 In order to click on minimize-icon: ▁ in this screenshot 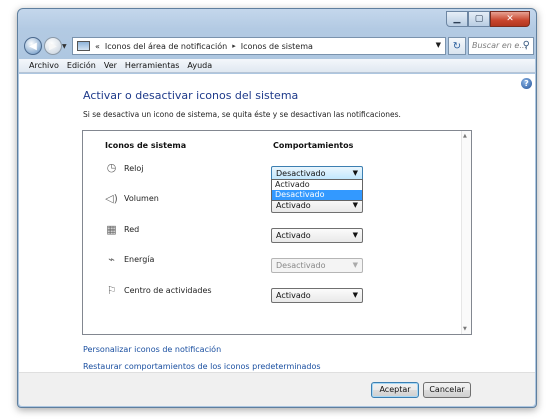, I will do `click(457, 19)`.